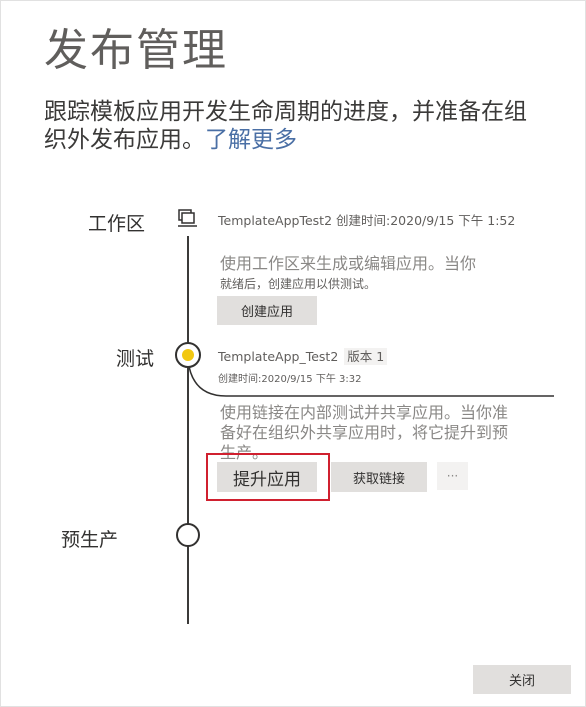 The width and height of the screenshot is (586, 707). I want to click on create-app-button: 创建应用, so click(267, 310).